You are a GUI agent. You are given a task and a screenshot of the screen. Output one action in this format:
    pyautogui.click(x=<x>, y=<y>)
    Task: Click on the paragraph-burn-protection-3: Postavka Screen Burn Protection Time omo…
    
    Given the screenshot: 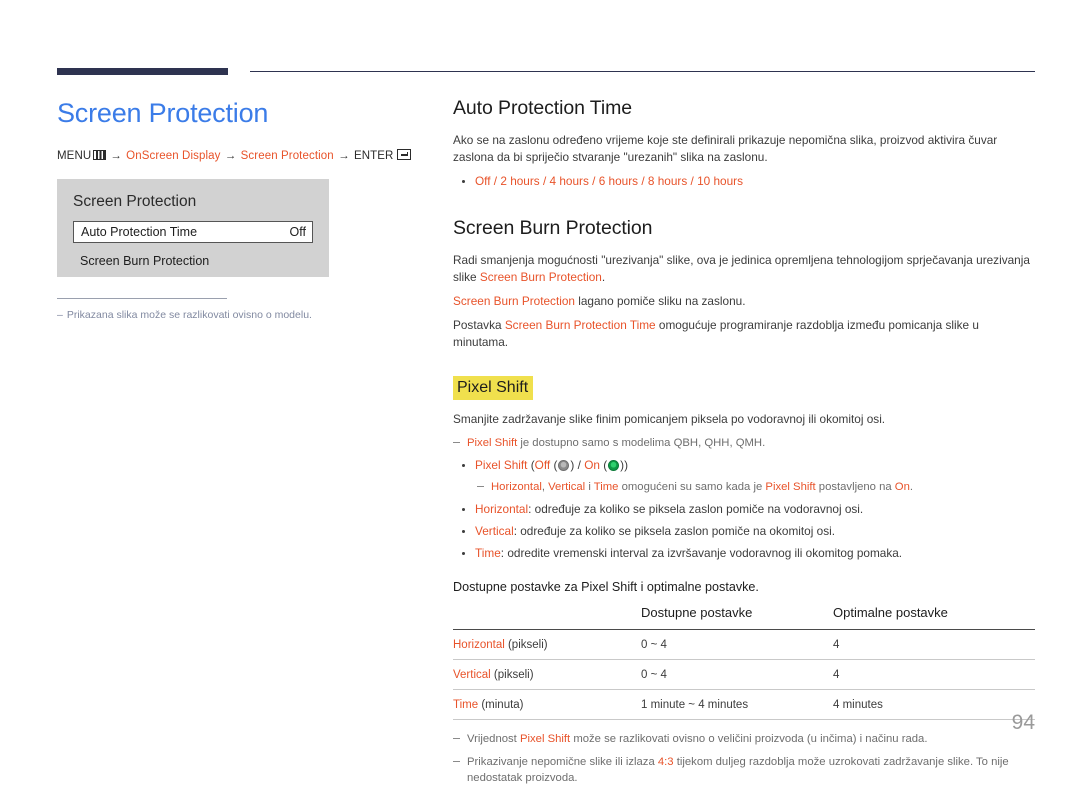 What is the action you would take?
    pyautogui.click(x=744, y=334)
    